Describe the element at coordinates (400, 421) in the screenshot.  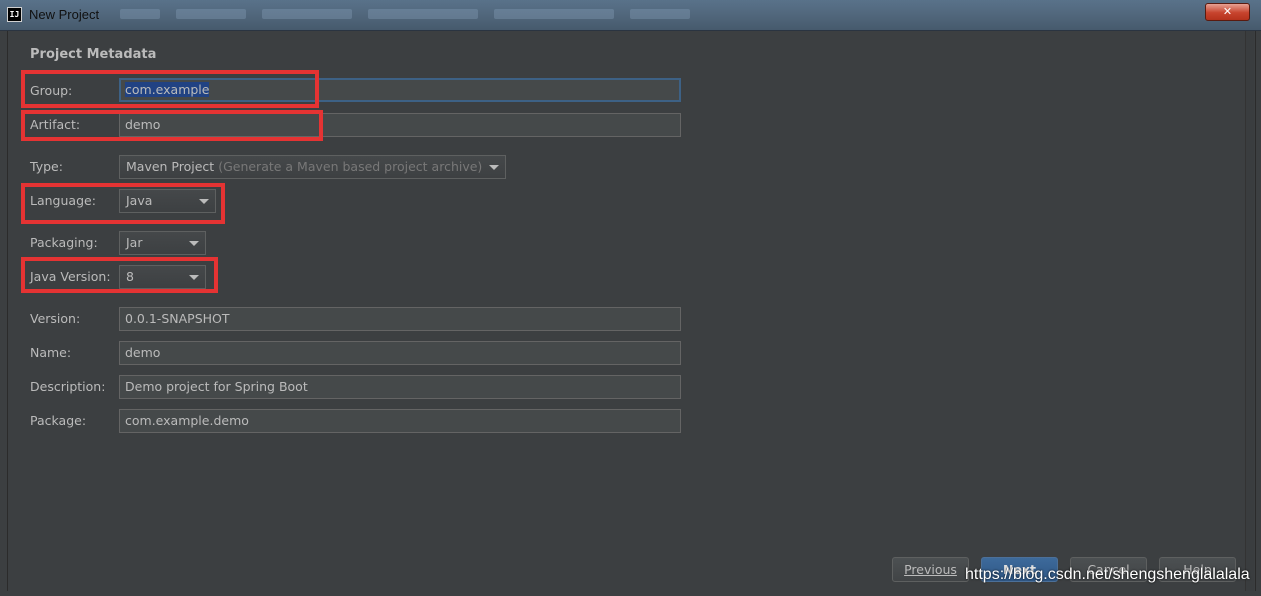
I see `package-field: com.example.demo` at that location.